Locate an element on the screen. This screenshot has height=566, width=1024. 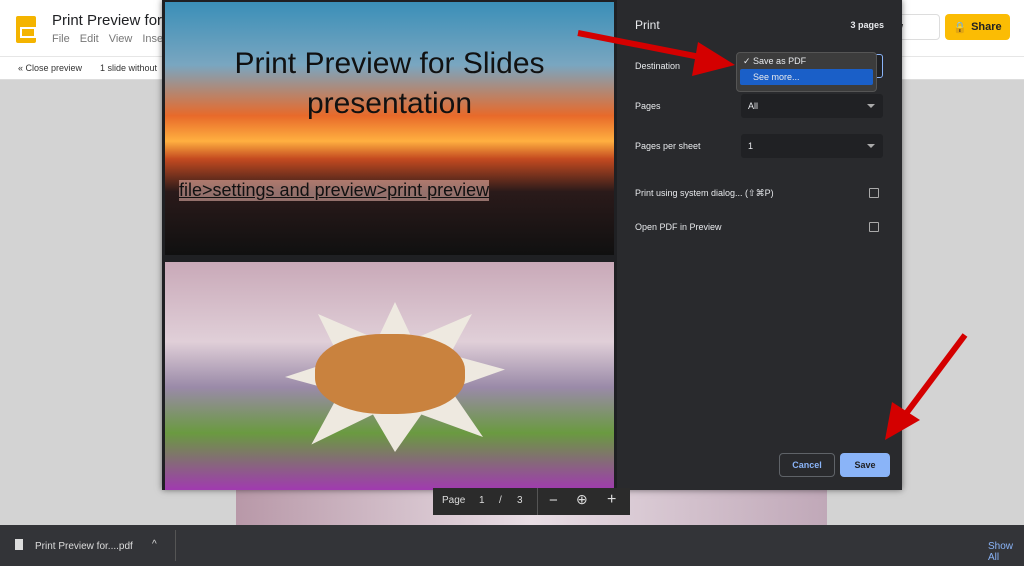
current-page: 1 is located at coordinates (482, 500).